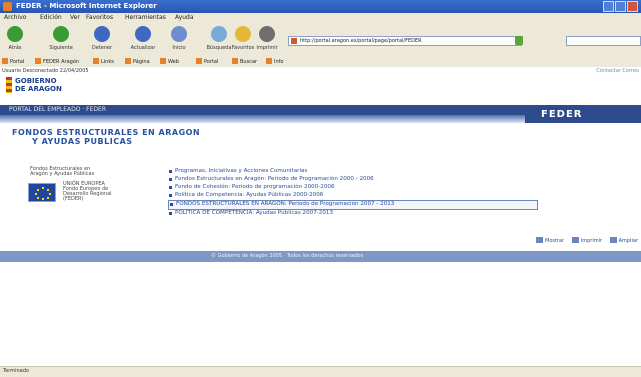  What do you see at coordinates (169, 61) in the screenshot?
I see `link-item: Web` at bounding box center [169, 61].